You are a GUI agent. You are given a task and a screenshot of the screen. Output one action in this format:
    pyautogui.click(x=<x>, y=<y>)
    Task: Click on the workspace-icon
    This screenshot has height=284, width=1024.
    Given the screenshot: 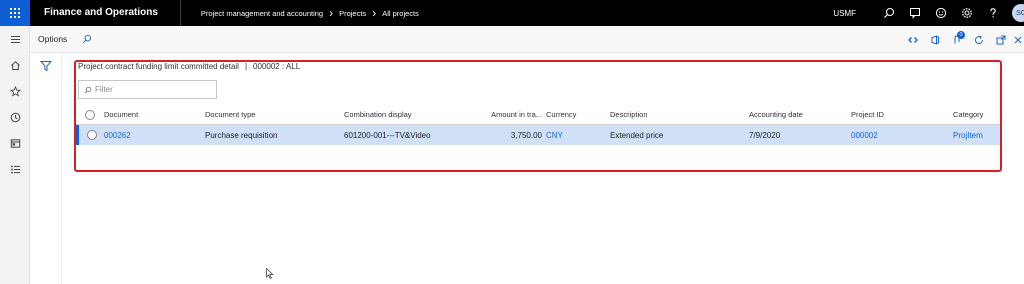 What is the action you would take?
    pyautogui.click(x=15, y=143)
    